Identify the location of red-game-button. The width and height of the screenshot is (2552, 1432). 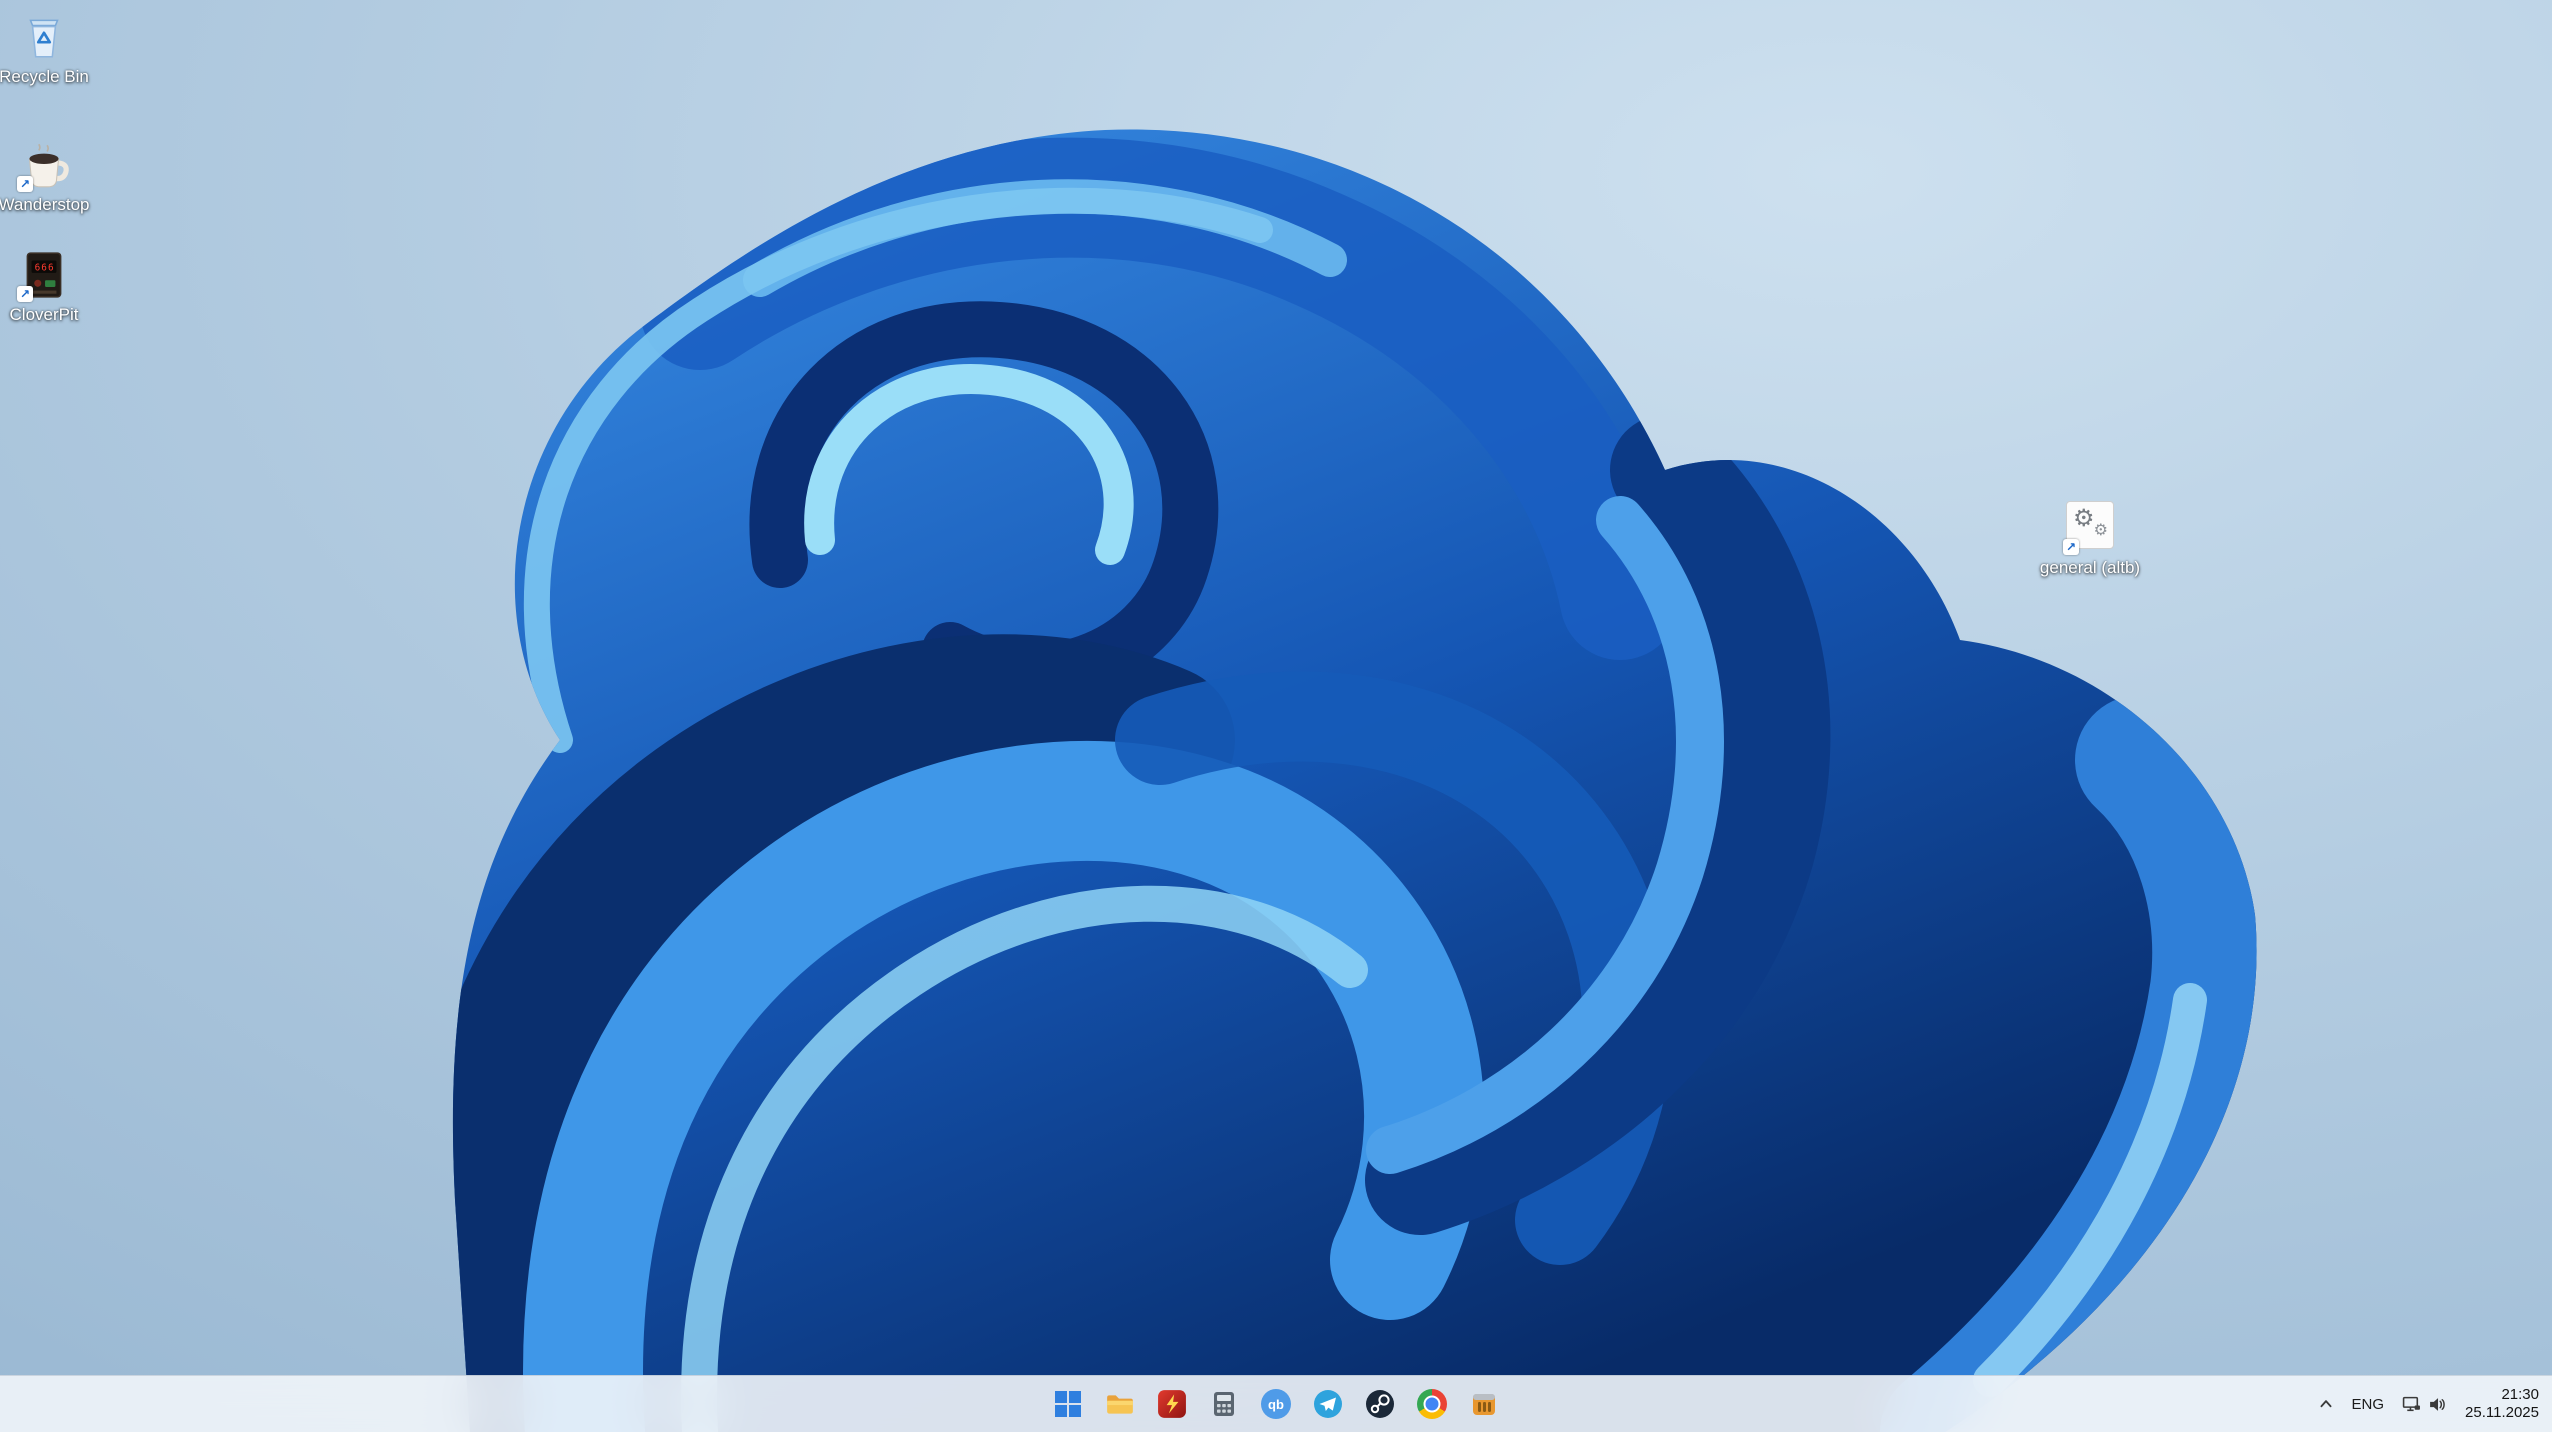
(1172, 1404).